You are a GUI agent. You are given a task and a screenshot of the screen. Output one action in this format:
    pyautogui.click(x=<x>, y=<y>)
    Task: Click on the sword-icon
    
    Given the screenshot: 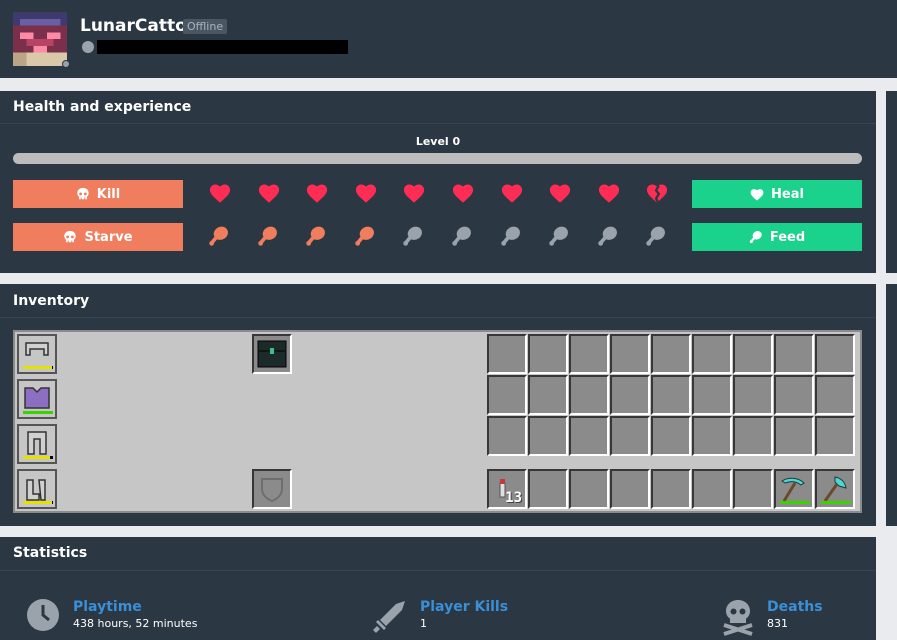 What is the action you would take?
    pyautogui.click(x=389, y=617)
    